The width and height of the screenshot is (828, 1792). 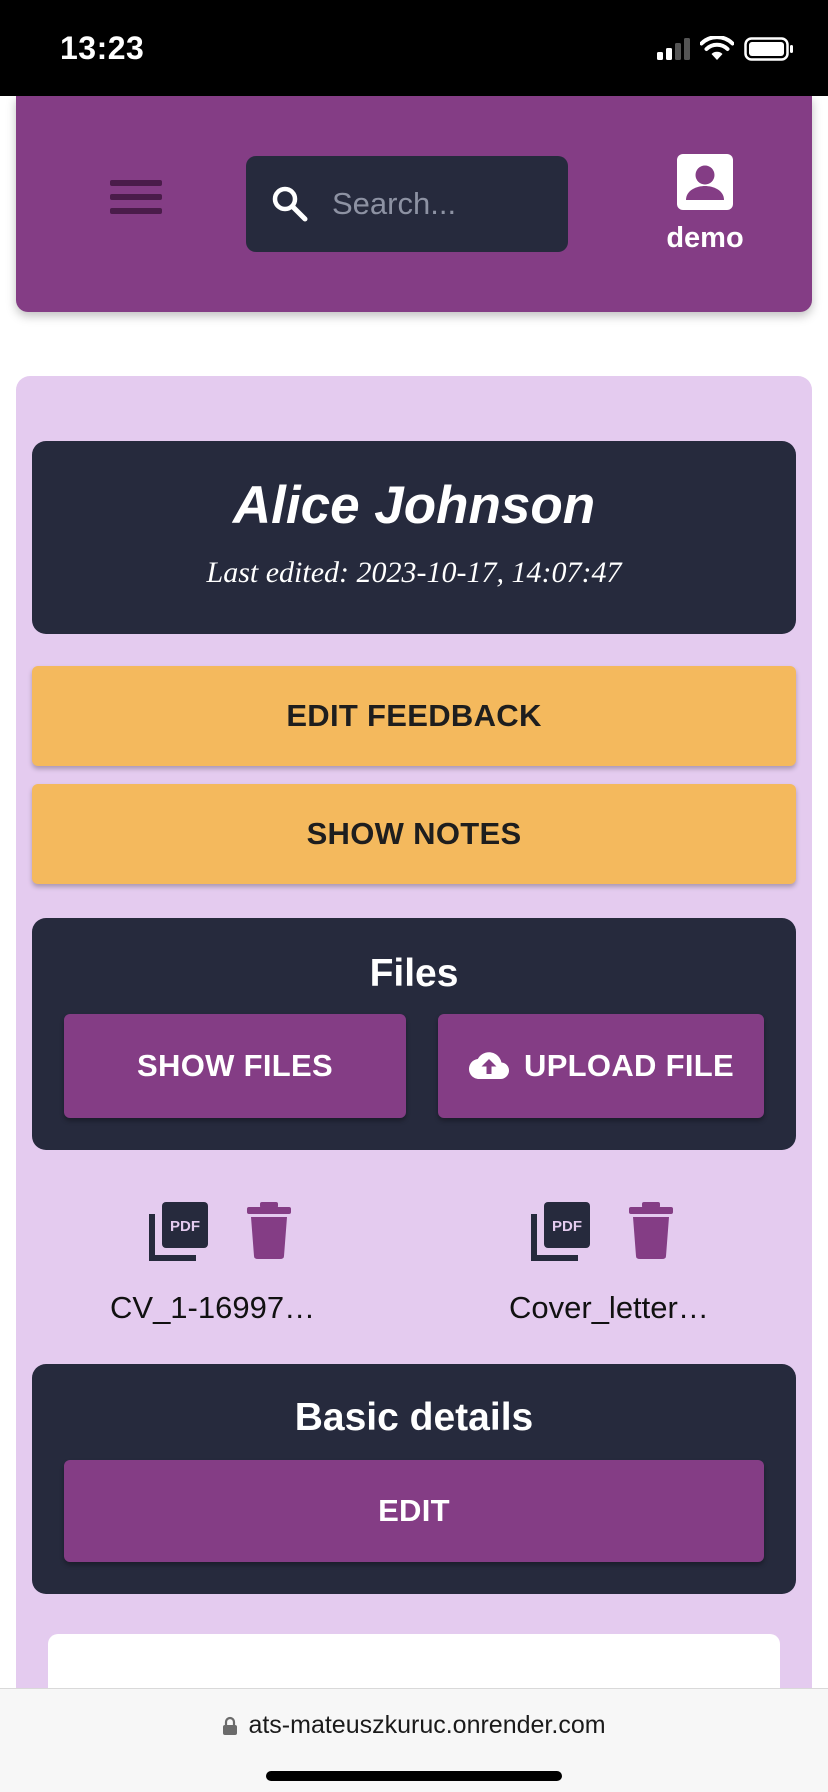 I want to click on wifi-icon, so click(x=717, y=48).